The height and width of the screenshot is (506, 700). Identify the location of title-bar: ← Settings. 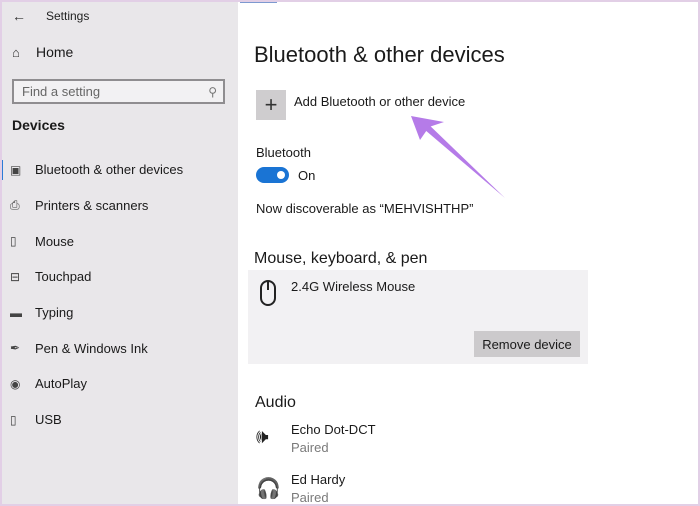
(50, 16).